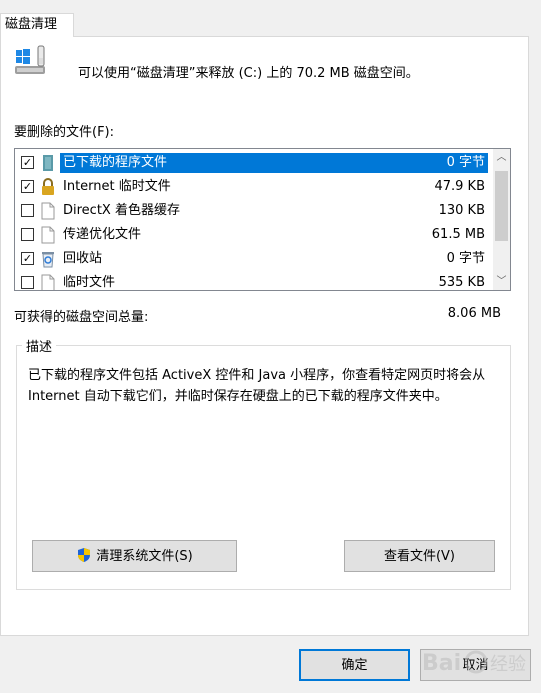  I want to click on item-name: 临时文件, so click(89, 282).